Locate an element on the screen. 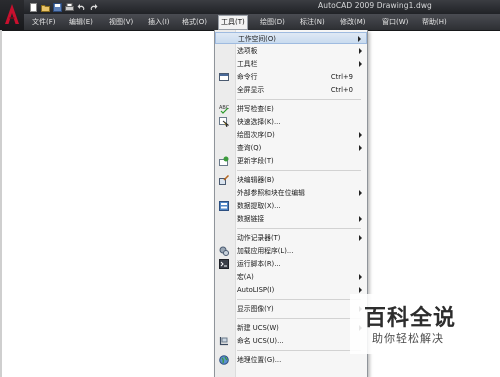  undo-icon is located at coordinates (81, 7).